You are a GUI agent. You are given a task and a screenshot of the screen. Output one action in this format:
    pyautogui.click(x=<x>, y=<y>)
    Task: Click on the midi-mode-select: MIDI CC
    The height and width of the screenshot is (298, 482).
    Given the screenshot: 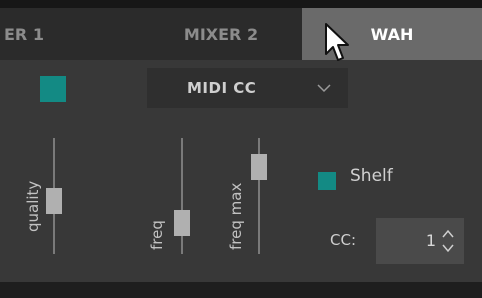 What is the action you would take?
    pyautogui.click(x=247, y=88)
    